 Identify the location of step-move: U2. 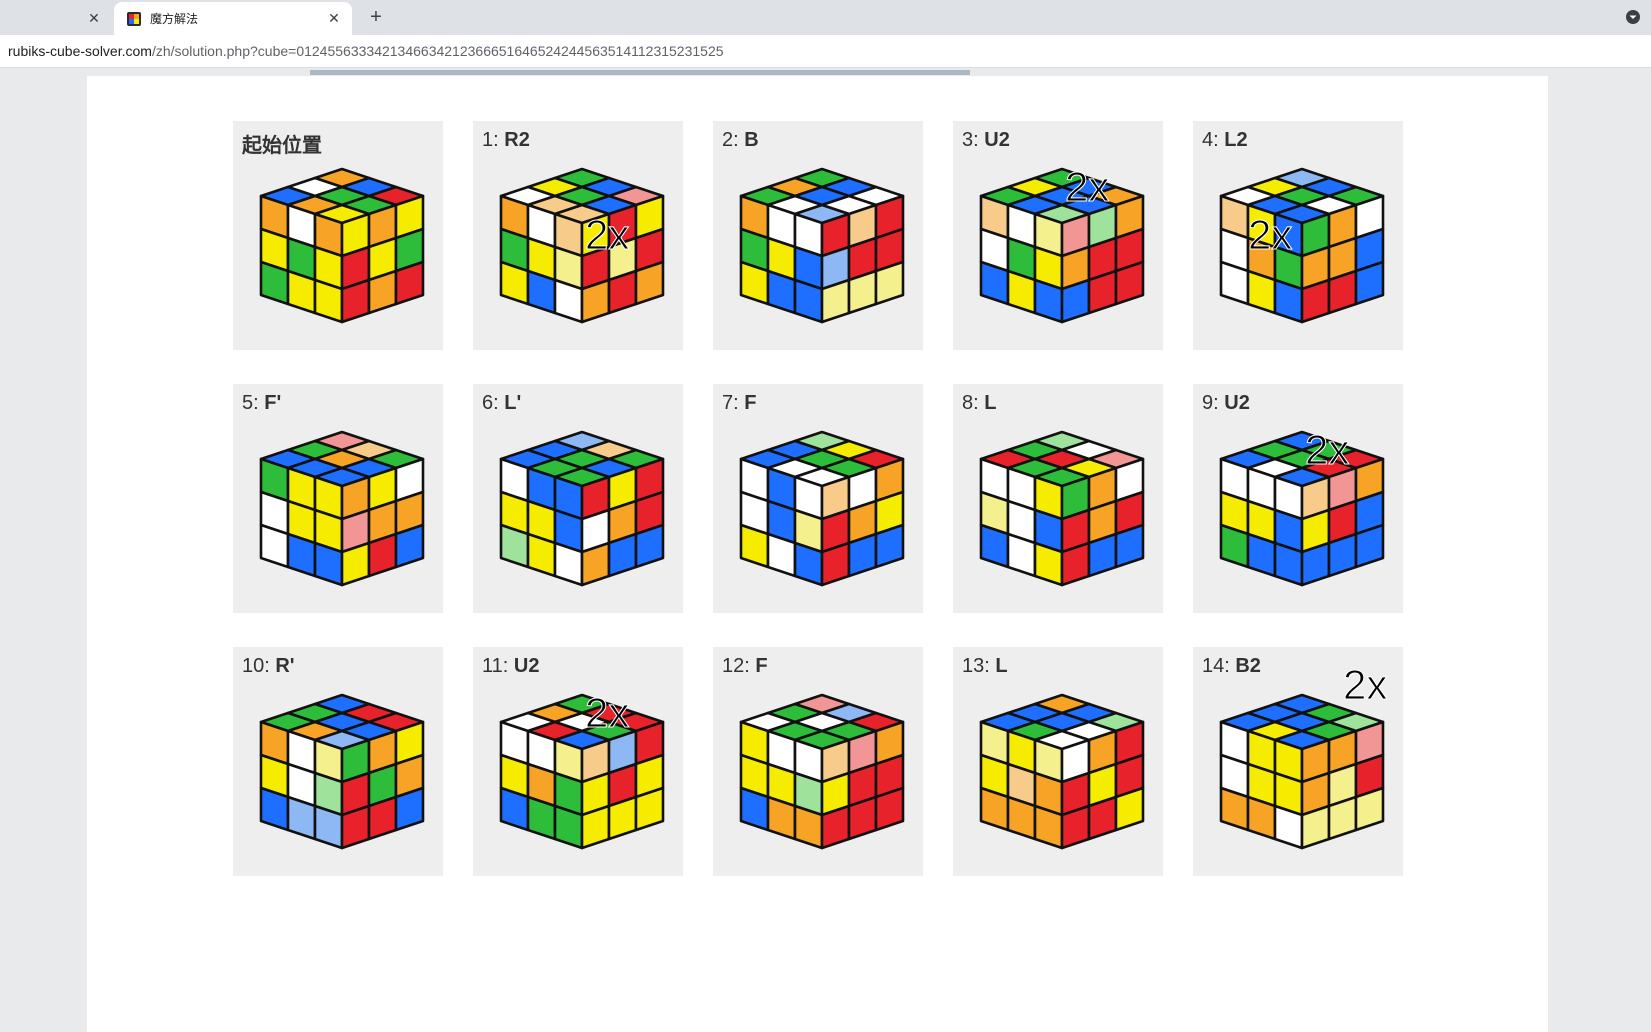
(526, 666).